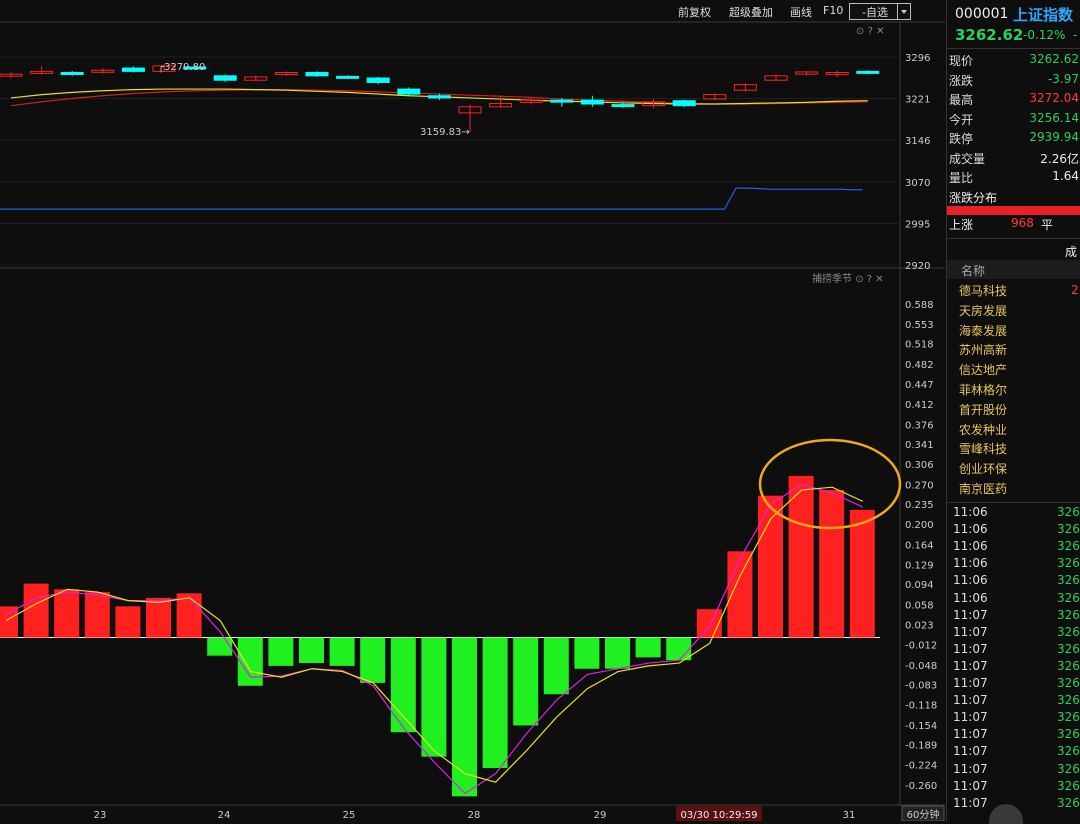 This screenshot has height=824, width=1080. Describe the element at coordinates (983, 330) in the screenshot. I see `stock-list-item: 海泰发展` at that location.